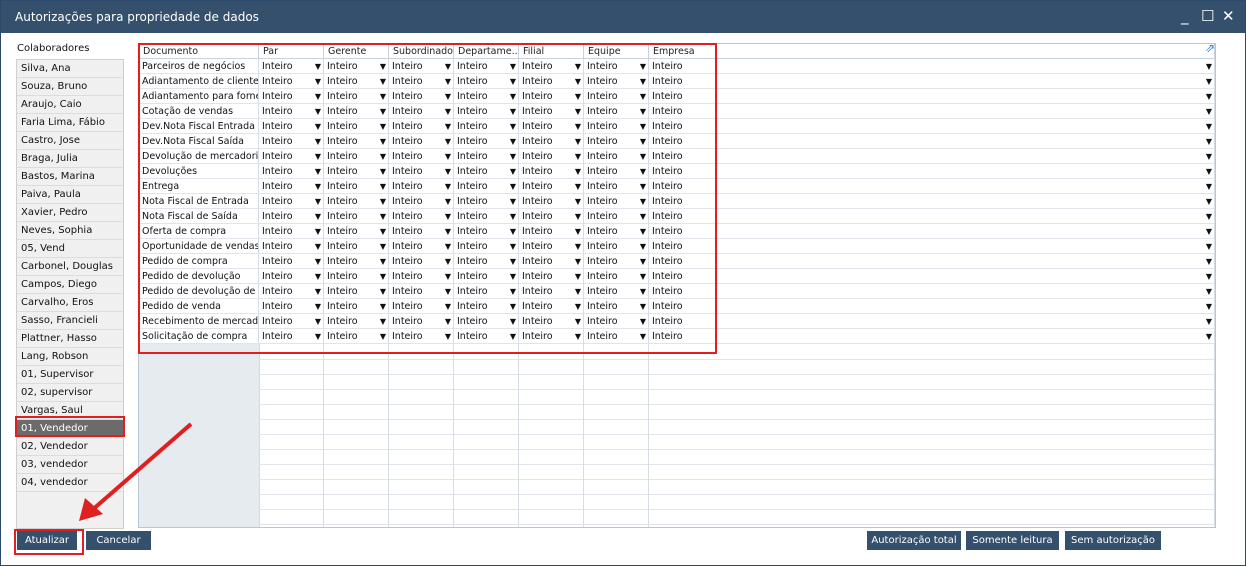  I want to click on employee-item: Xavier, Pedro, so click(70, 213).